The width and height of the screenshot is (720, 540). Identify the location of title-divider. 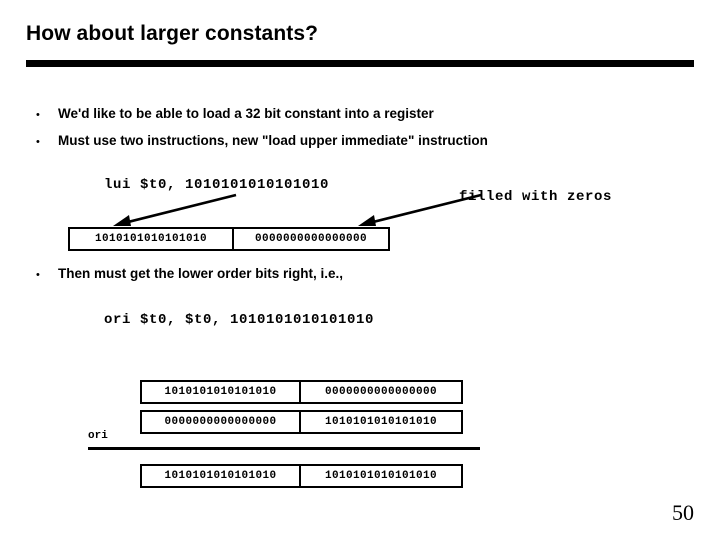
(360, 63).